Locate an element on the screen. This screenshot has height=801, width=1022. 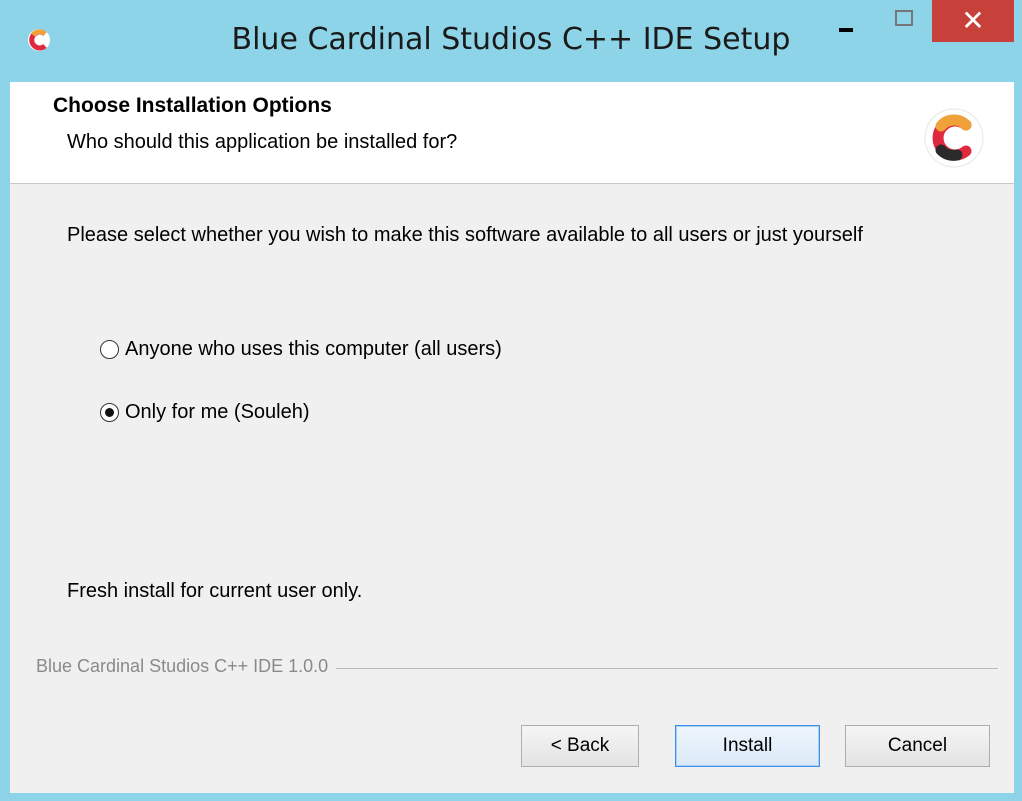
option-only-me: Only for me (Souleh) is located at coordinates (205, 412).